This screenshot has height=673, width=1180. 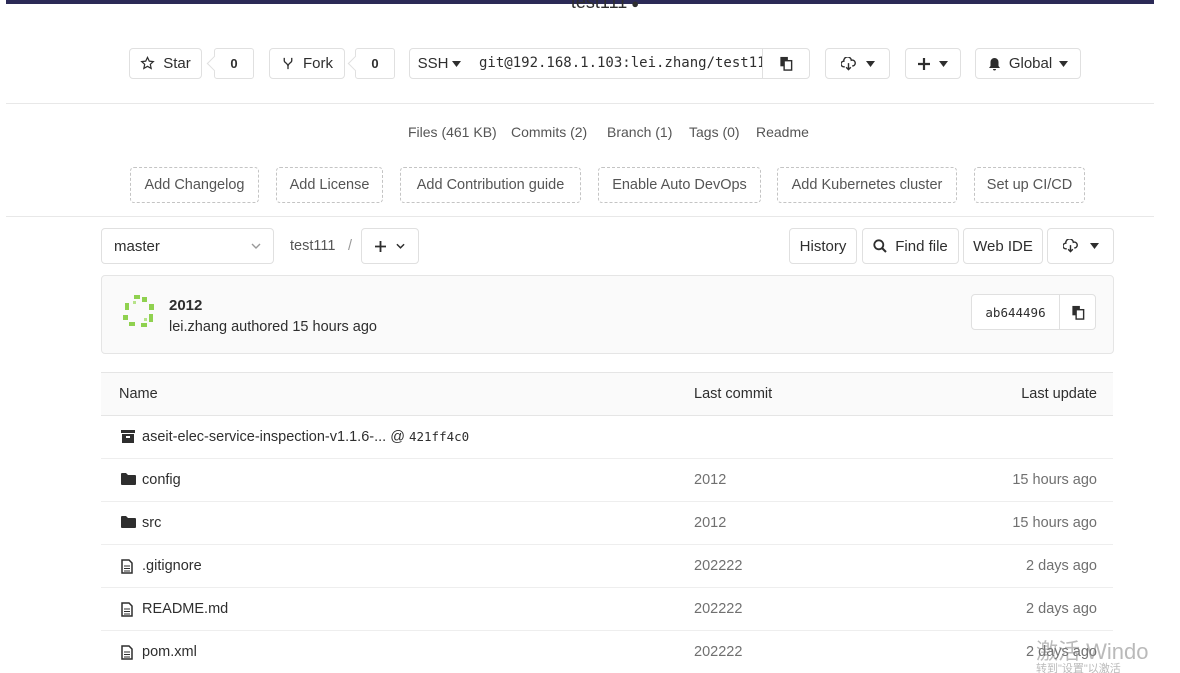 What do you see at coordinates (329, 185) in the screenshot?
I see `add-license-button: Add License` at bounding box center [329, 185].